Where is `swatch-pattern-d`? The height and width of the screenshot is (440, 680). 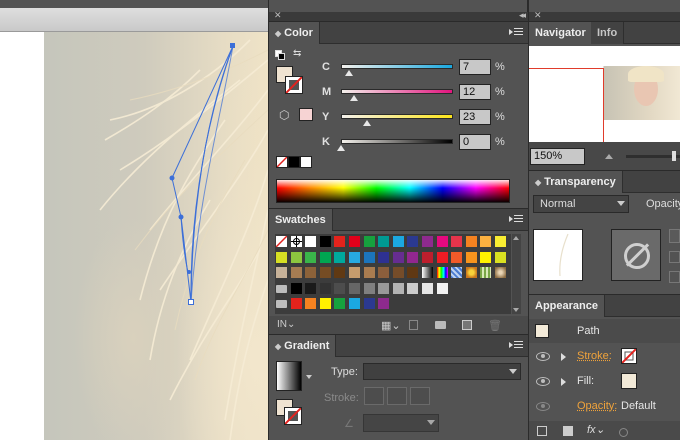
swatch-pattern-d is located at coordinates (500, 272).